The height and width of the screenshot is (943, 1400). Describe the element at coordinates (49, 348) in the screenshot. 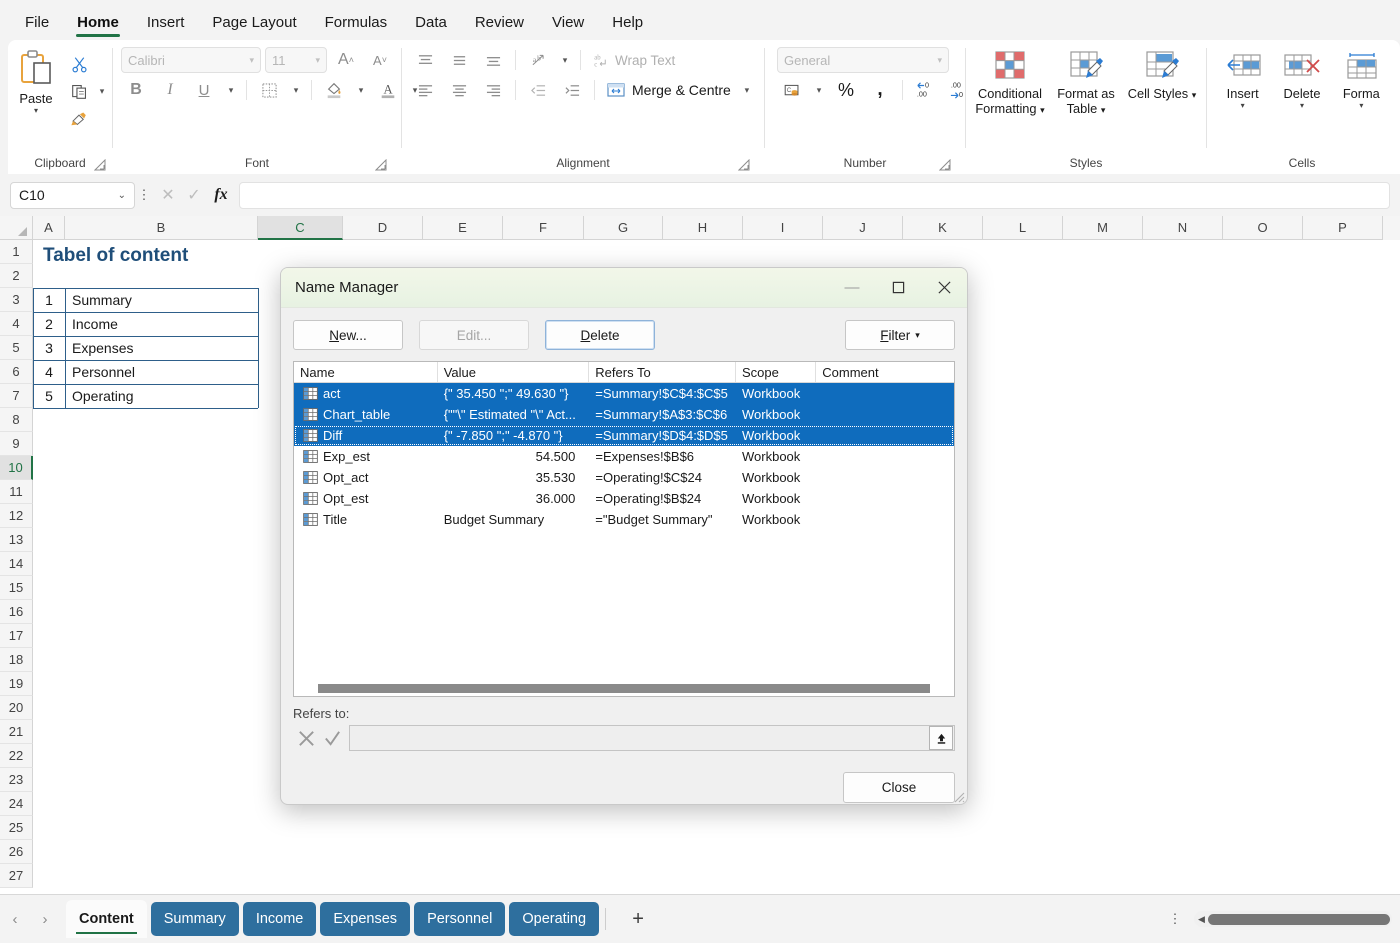

I see `cell-A5: 3` at that location.